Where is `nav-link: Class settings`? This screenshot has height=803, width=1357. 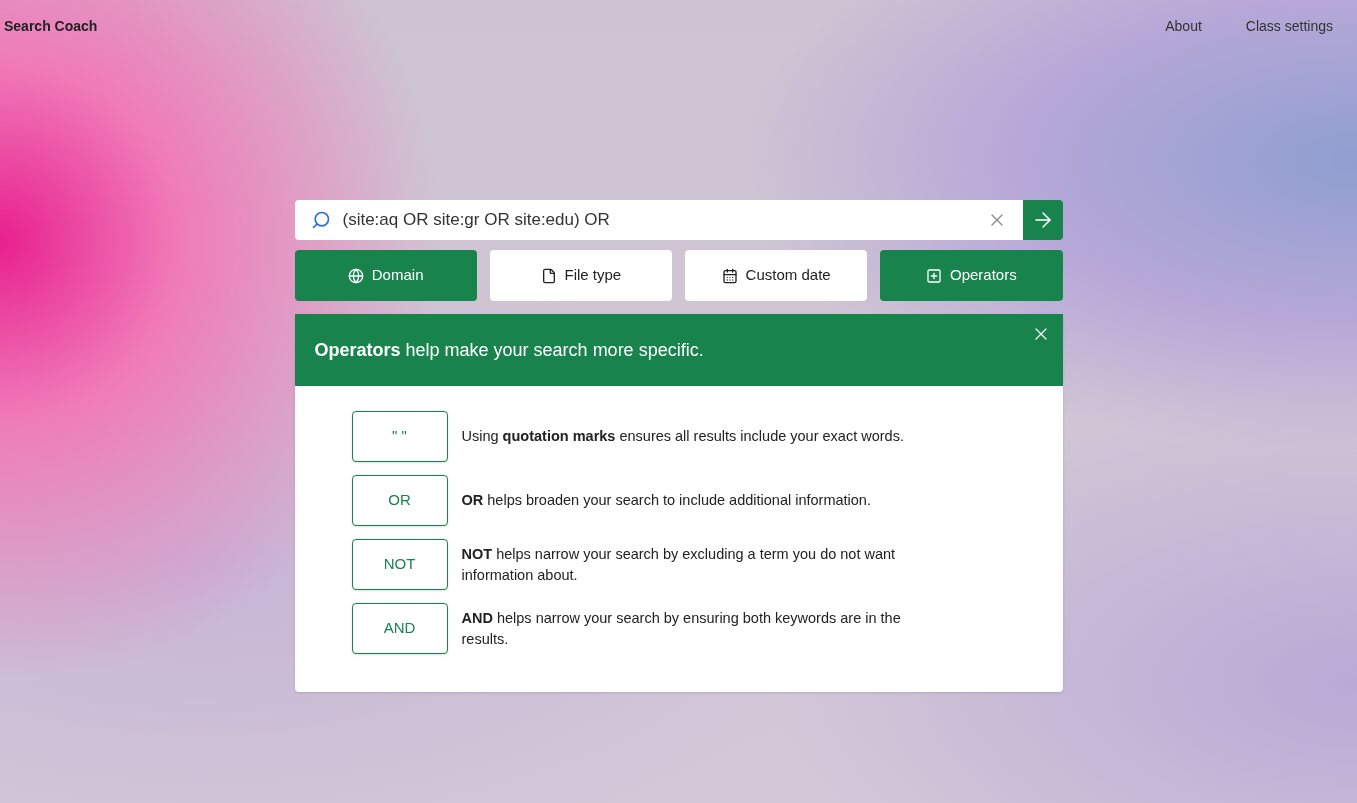 nav-link: Class settings is located at coordinates (1289, 26).